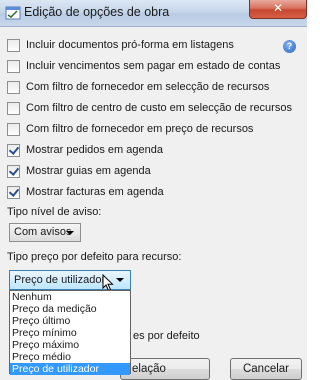 The width and height of the screenshot is (320, 380). Describe the element at coordinates (60, 280) in the screenshot. I see `price-type-value: Preço de utilizador` at that location.